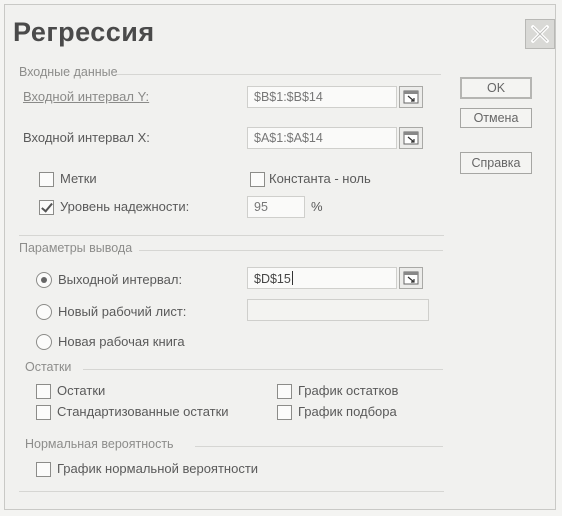 The width and height of the screenshot is (562, 516). I want to click on new-sheet-field, so click(338, 310).